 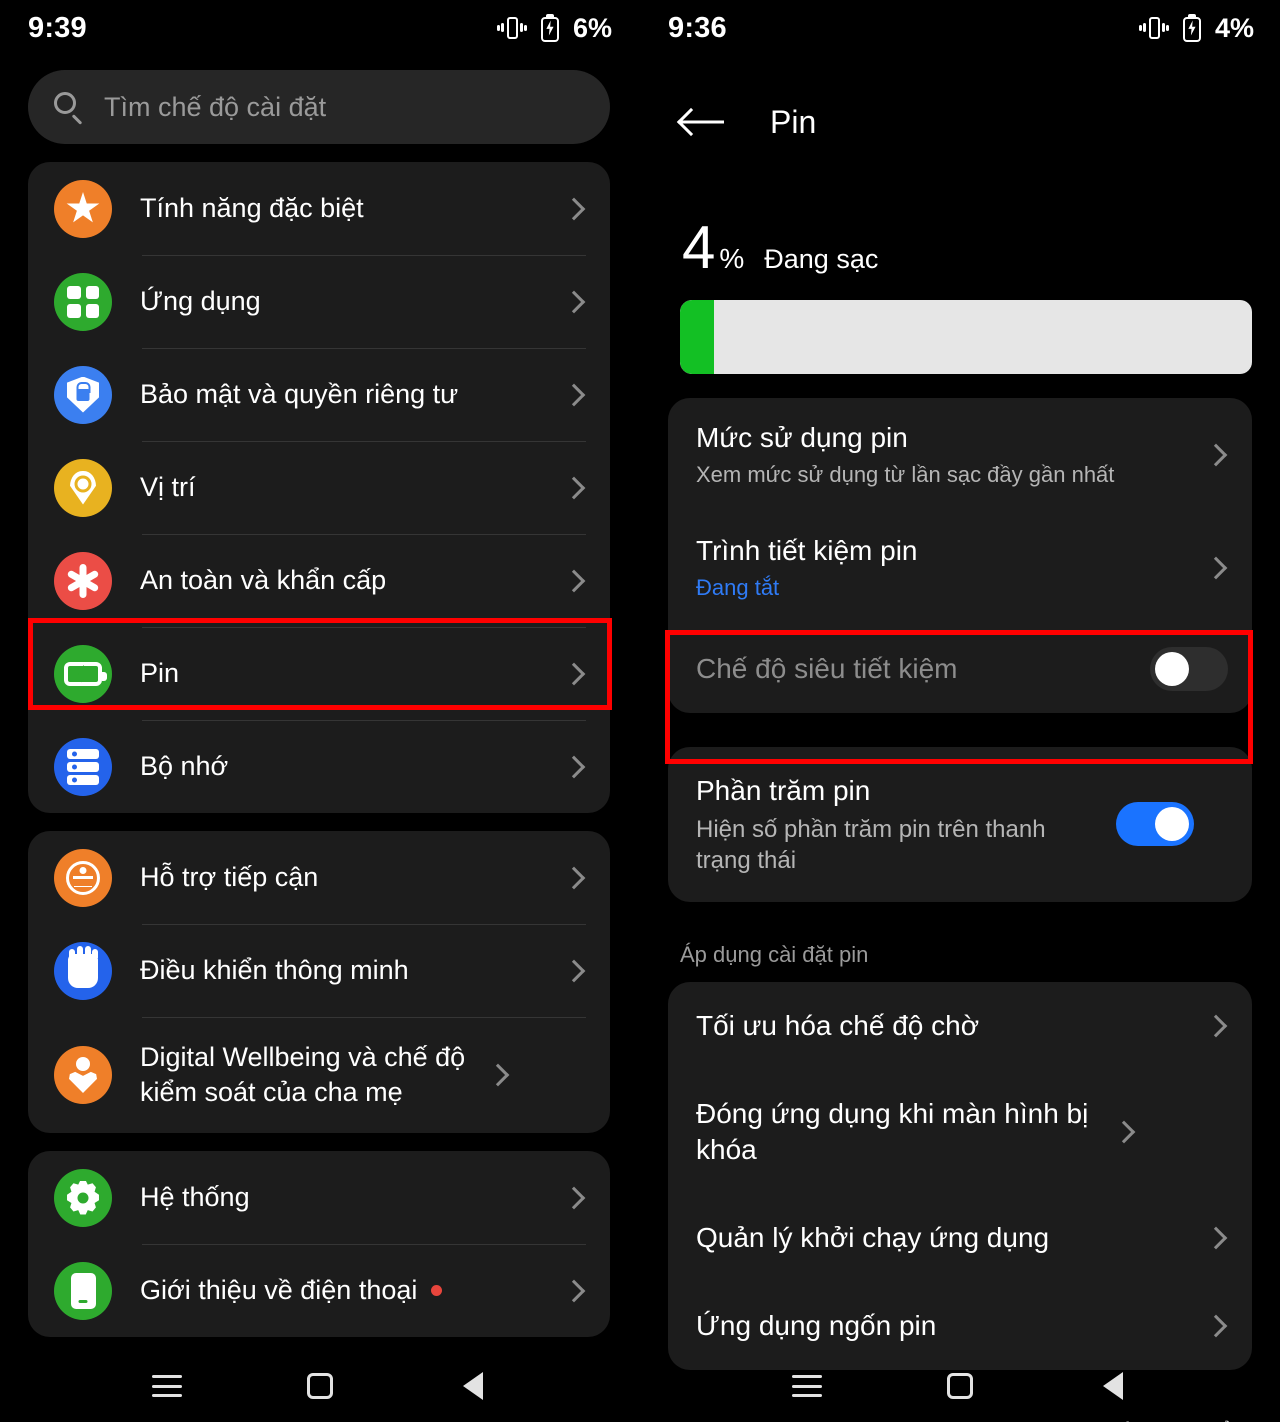 I want to click on row-ultra-saving-mode: Chế độ siêu tiết kiệm, so click(x=960, y=669).